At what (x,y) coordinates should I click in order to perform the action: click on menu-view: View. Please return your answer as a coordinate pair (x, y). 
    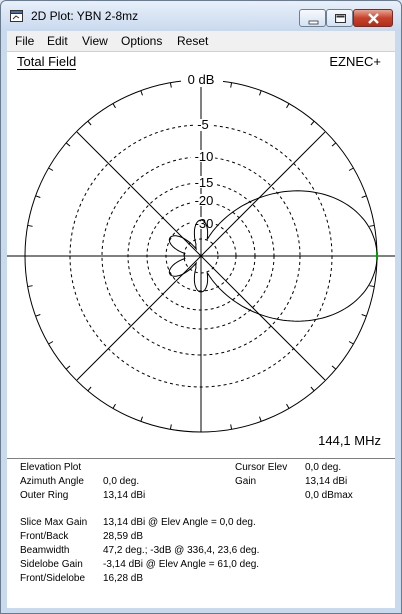
    Looking at the image, I should click on (95, 41).